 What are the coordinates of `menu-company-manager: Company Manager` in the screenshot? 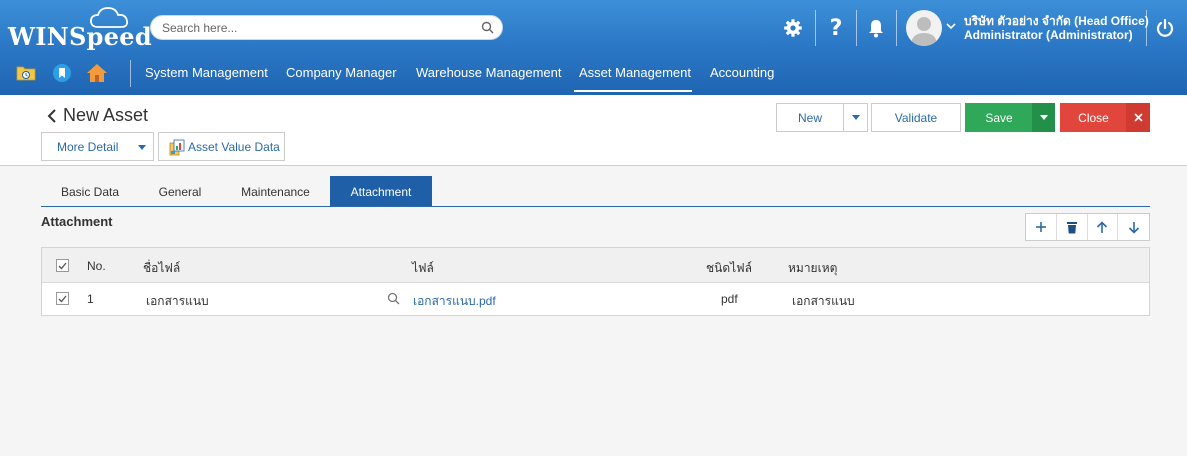 It's located at (341, 72).